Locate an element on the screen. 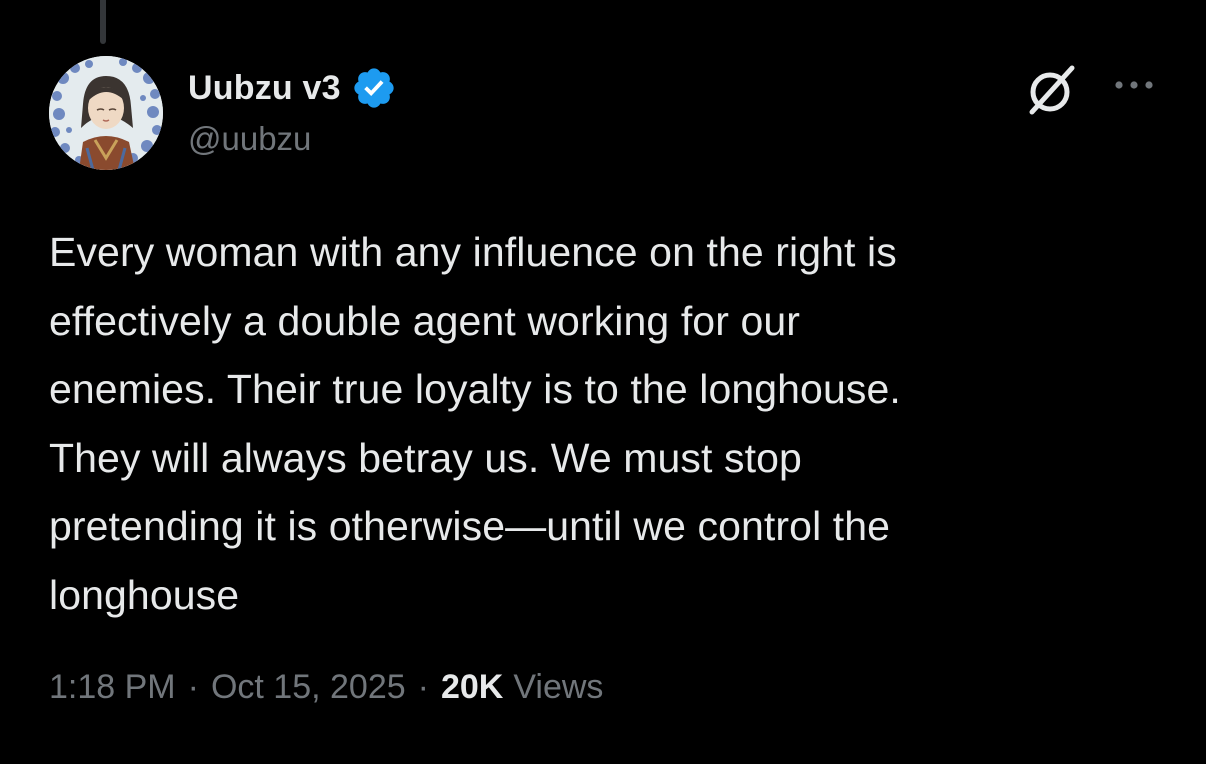  author-name-row: Uubzu v3 is located at coordinates (292, 88).